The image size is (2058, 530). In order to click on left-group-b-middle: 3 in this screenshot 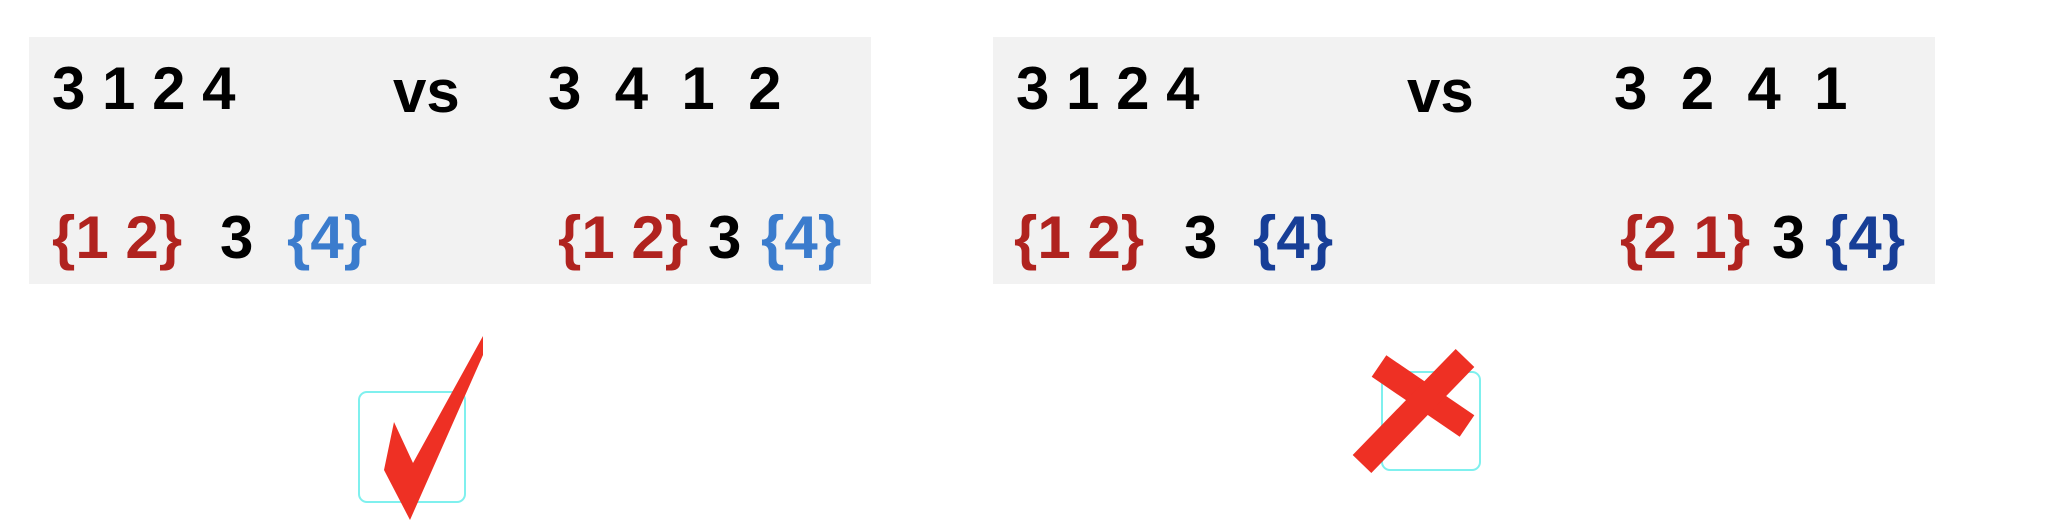, I will do `click(725, 237)`.